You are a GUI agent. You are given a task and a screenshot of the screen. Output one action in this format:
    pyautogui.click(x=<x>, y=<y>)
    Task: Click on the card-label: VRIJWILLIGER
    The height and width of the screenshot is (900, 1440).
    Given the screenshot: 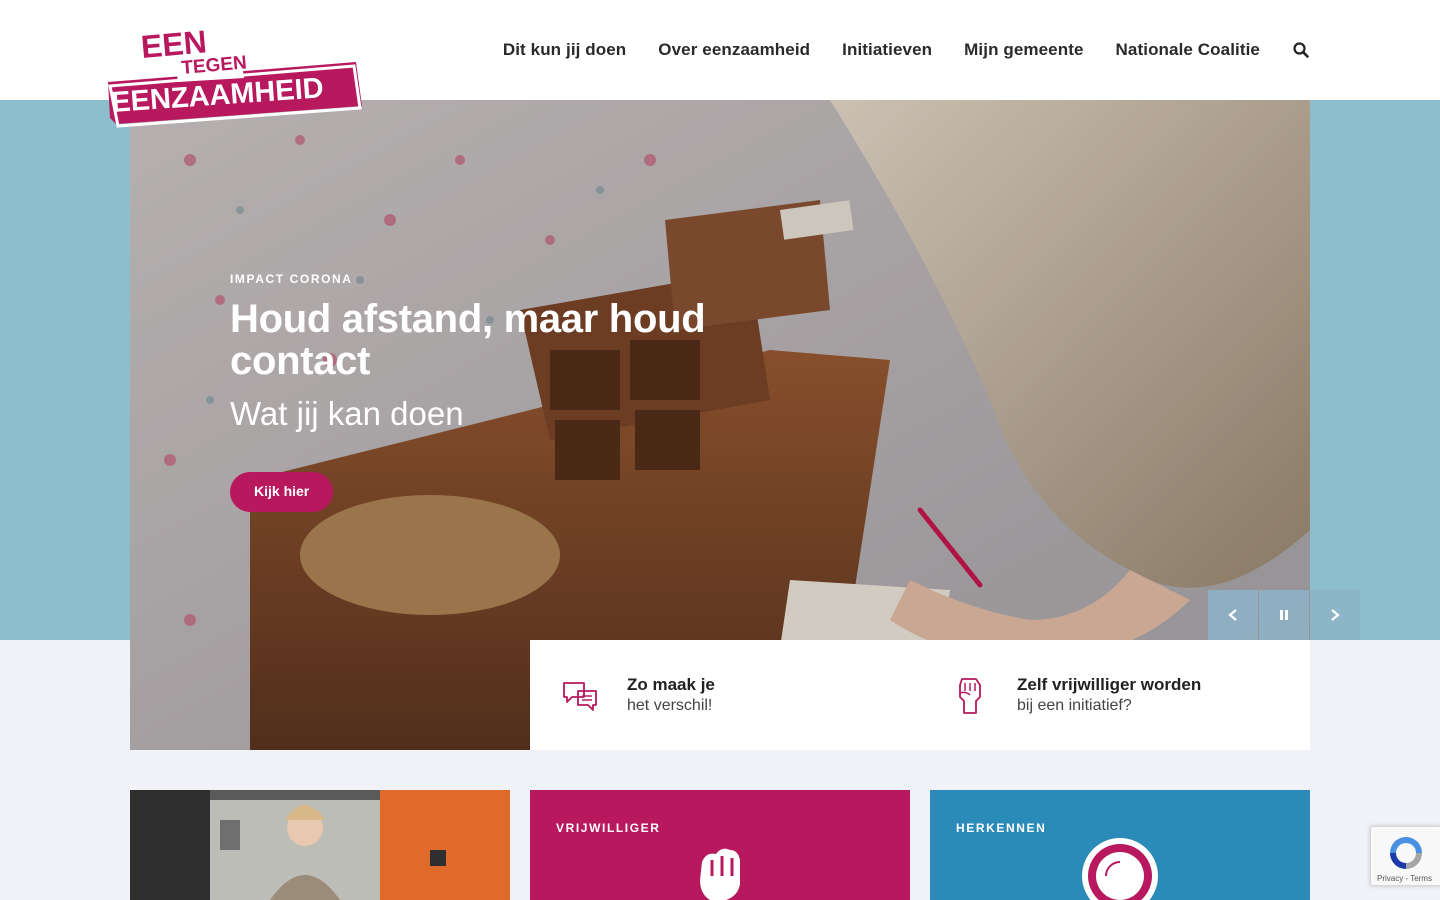 What is the action you would take?
    pyautogui.click(x=608, y=828)
    